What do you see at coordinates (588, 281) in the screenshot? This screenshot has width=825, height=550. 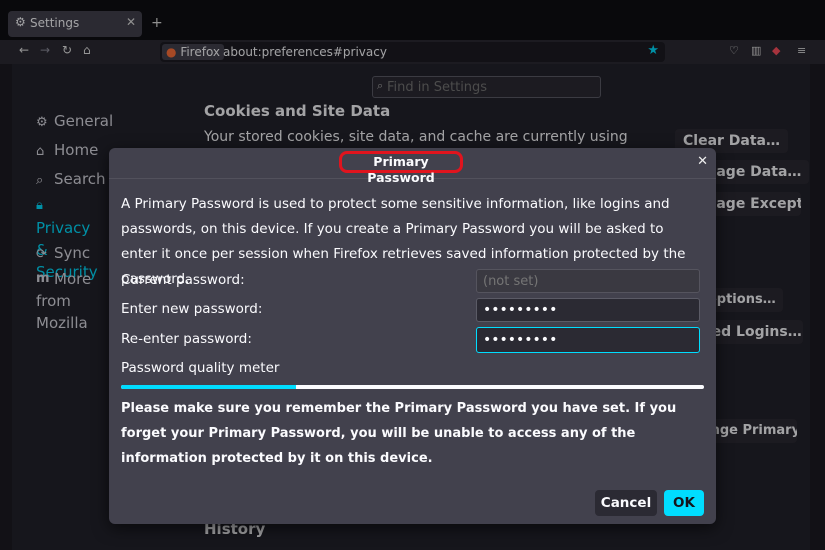 I see `current-password-field` at bounding box center [588, 281].